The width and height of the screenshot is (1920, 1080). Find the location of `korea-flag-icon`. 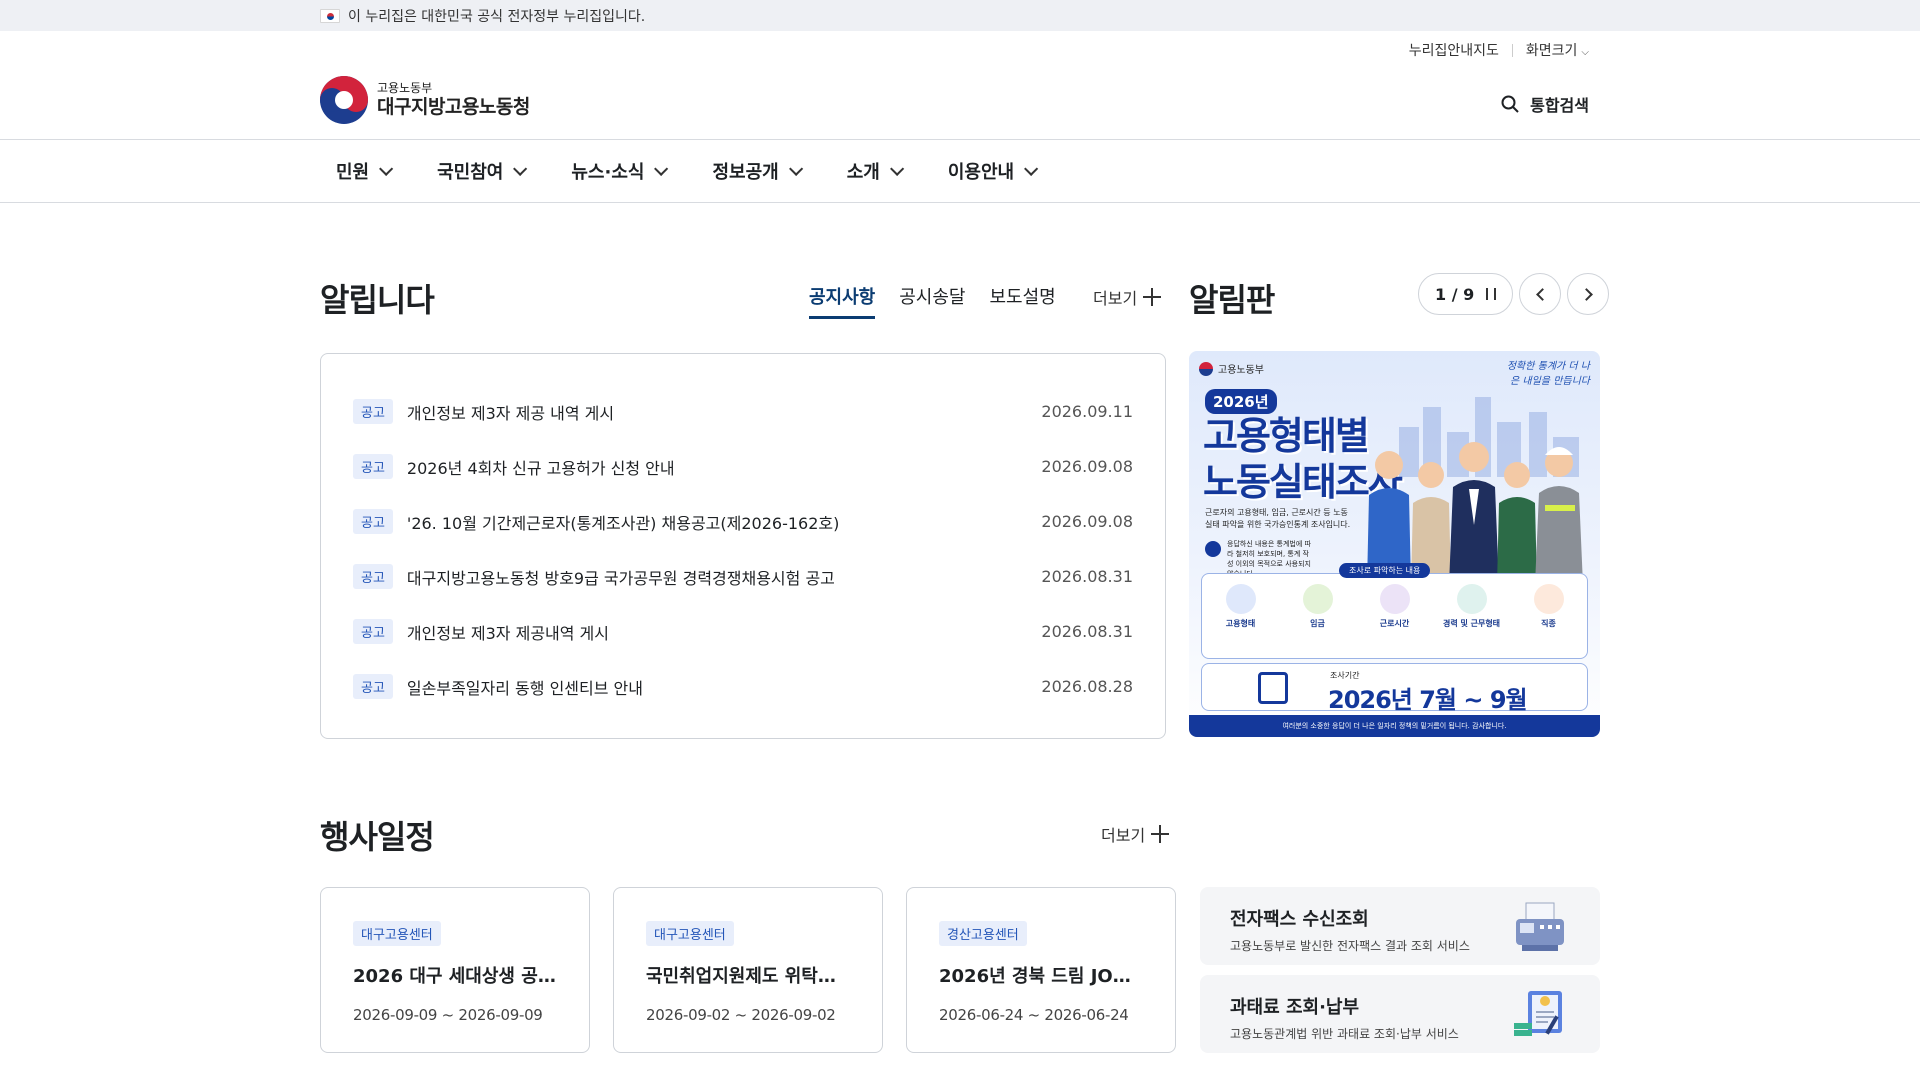

korea-flag-icon is located at coordinates (330, 15).